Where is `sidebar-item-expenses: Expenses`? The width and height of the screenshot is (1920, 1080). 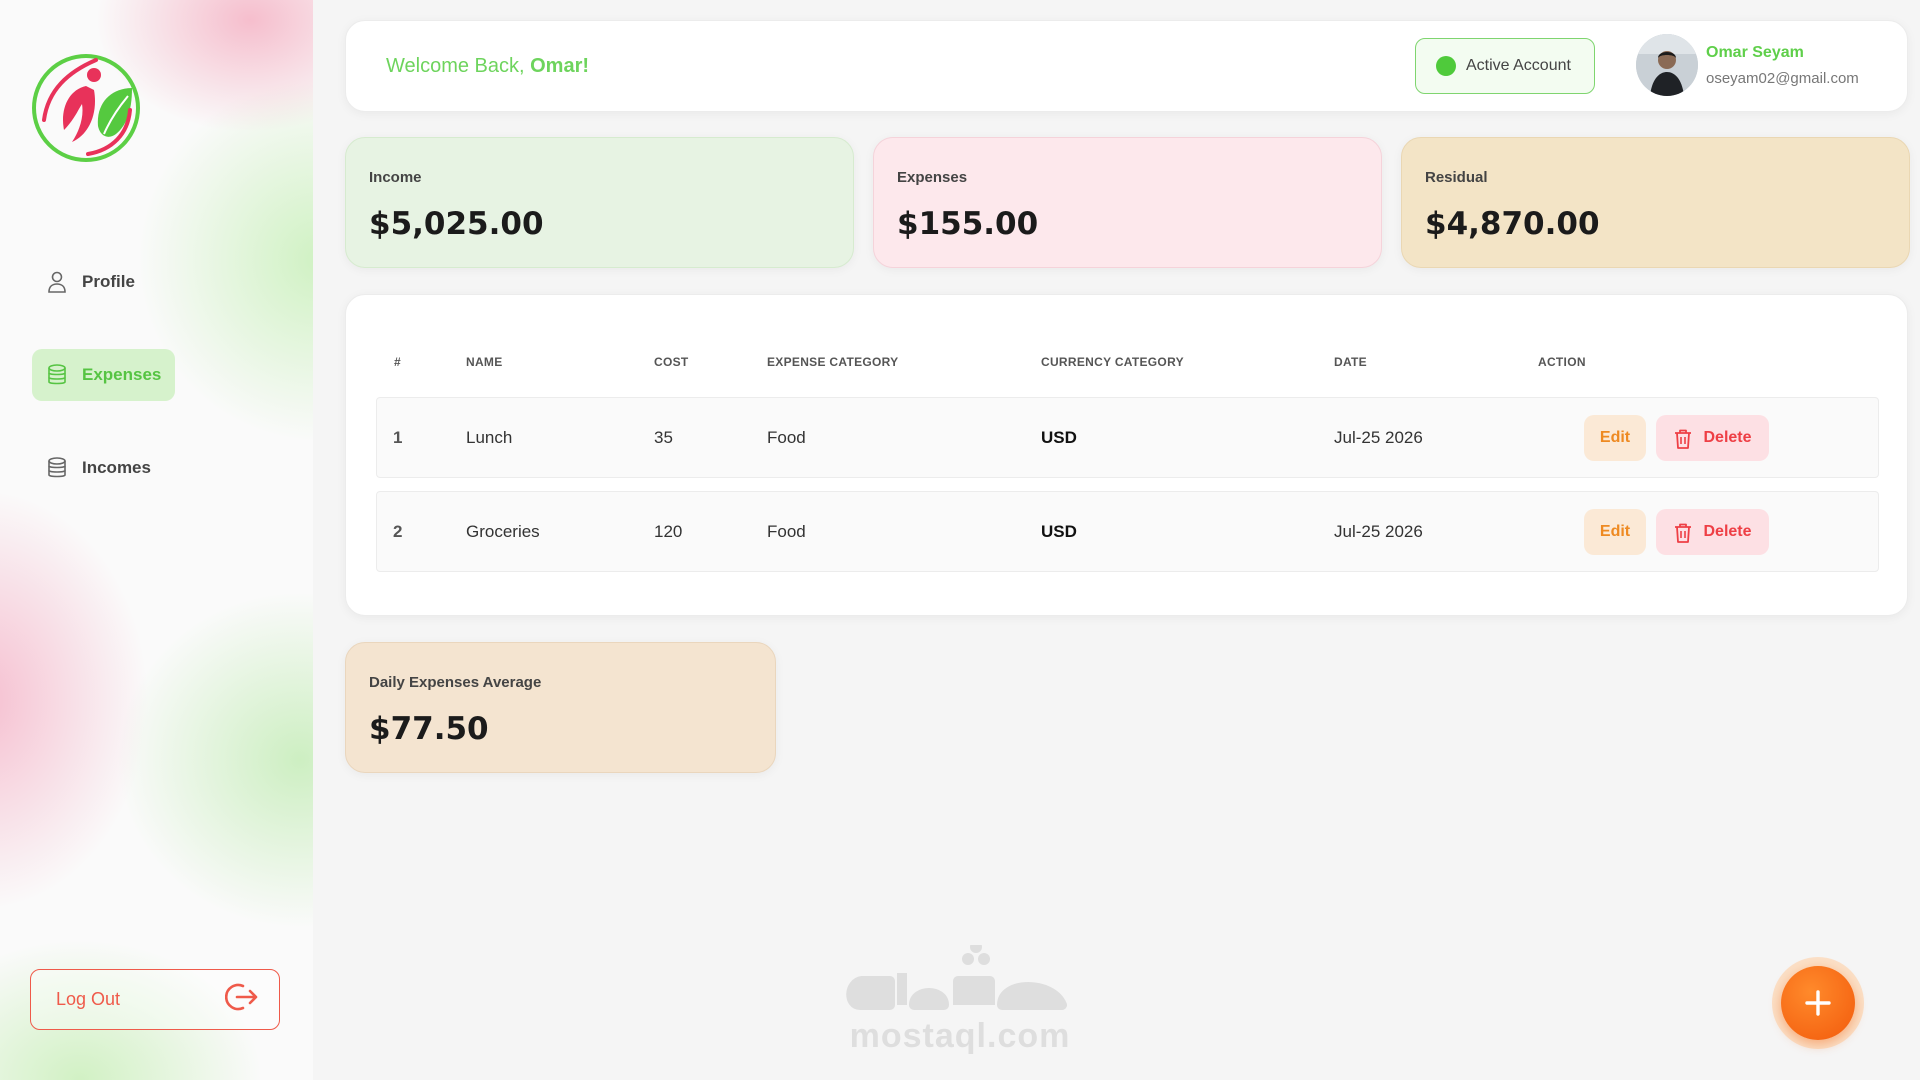
sidebar-item-expenses: Expenses is located at coordinates (104, 375).